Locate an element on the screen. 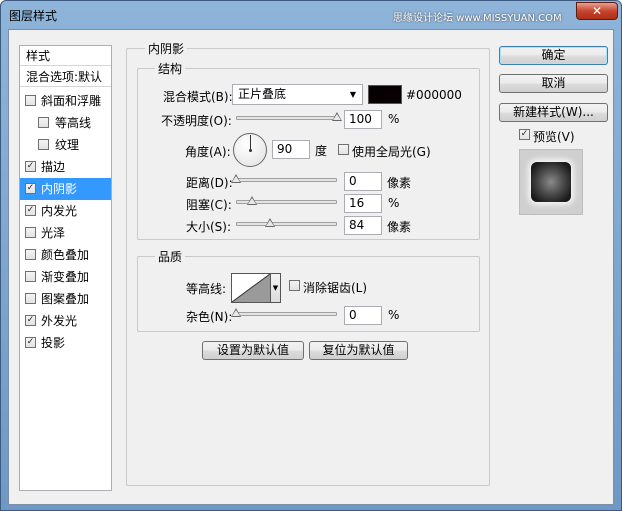 The width and height of the screenshot is (622, 511). window-title: 图层样式 is located at coordinates (33, 16).